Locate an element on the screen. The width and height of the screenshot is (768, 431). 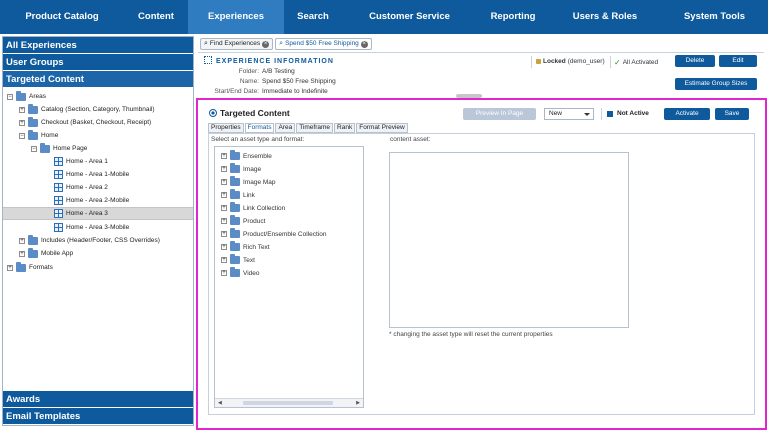
tree-item-label: Home Page is located at coordinates (70, 148).